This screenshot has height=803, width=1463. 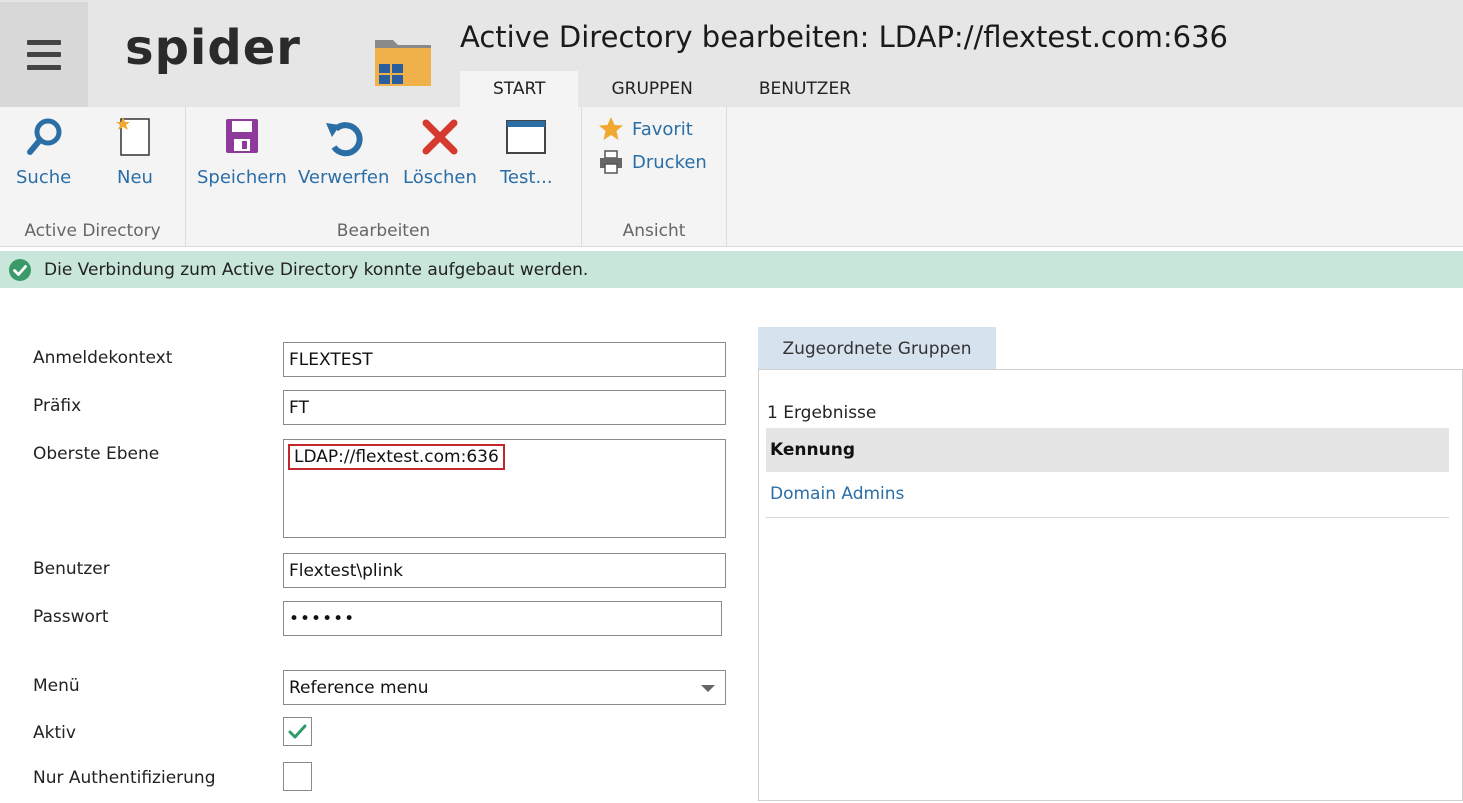 I want to click on delete-button: Löschen, so click(x=440, y=151).